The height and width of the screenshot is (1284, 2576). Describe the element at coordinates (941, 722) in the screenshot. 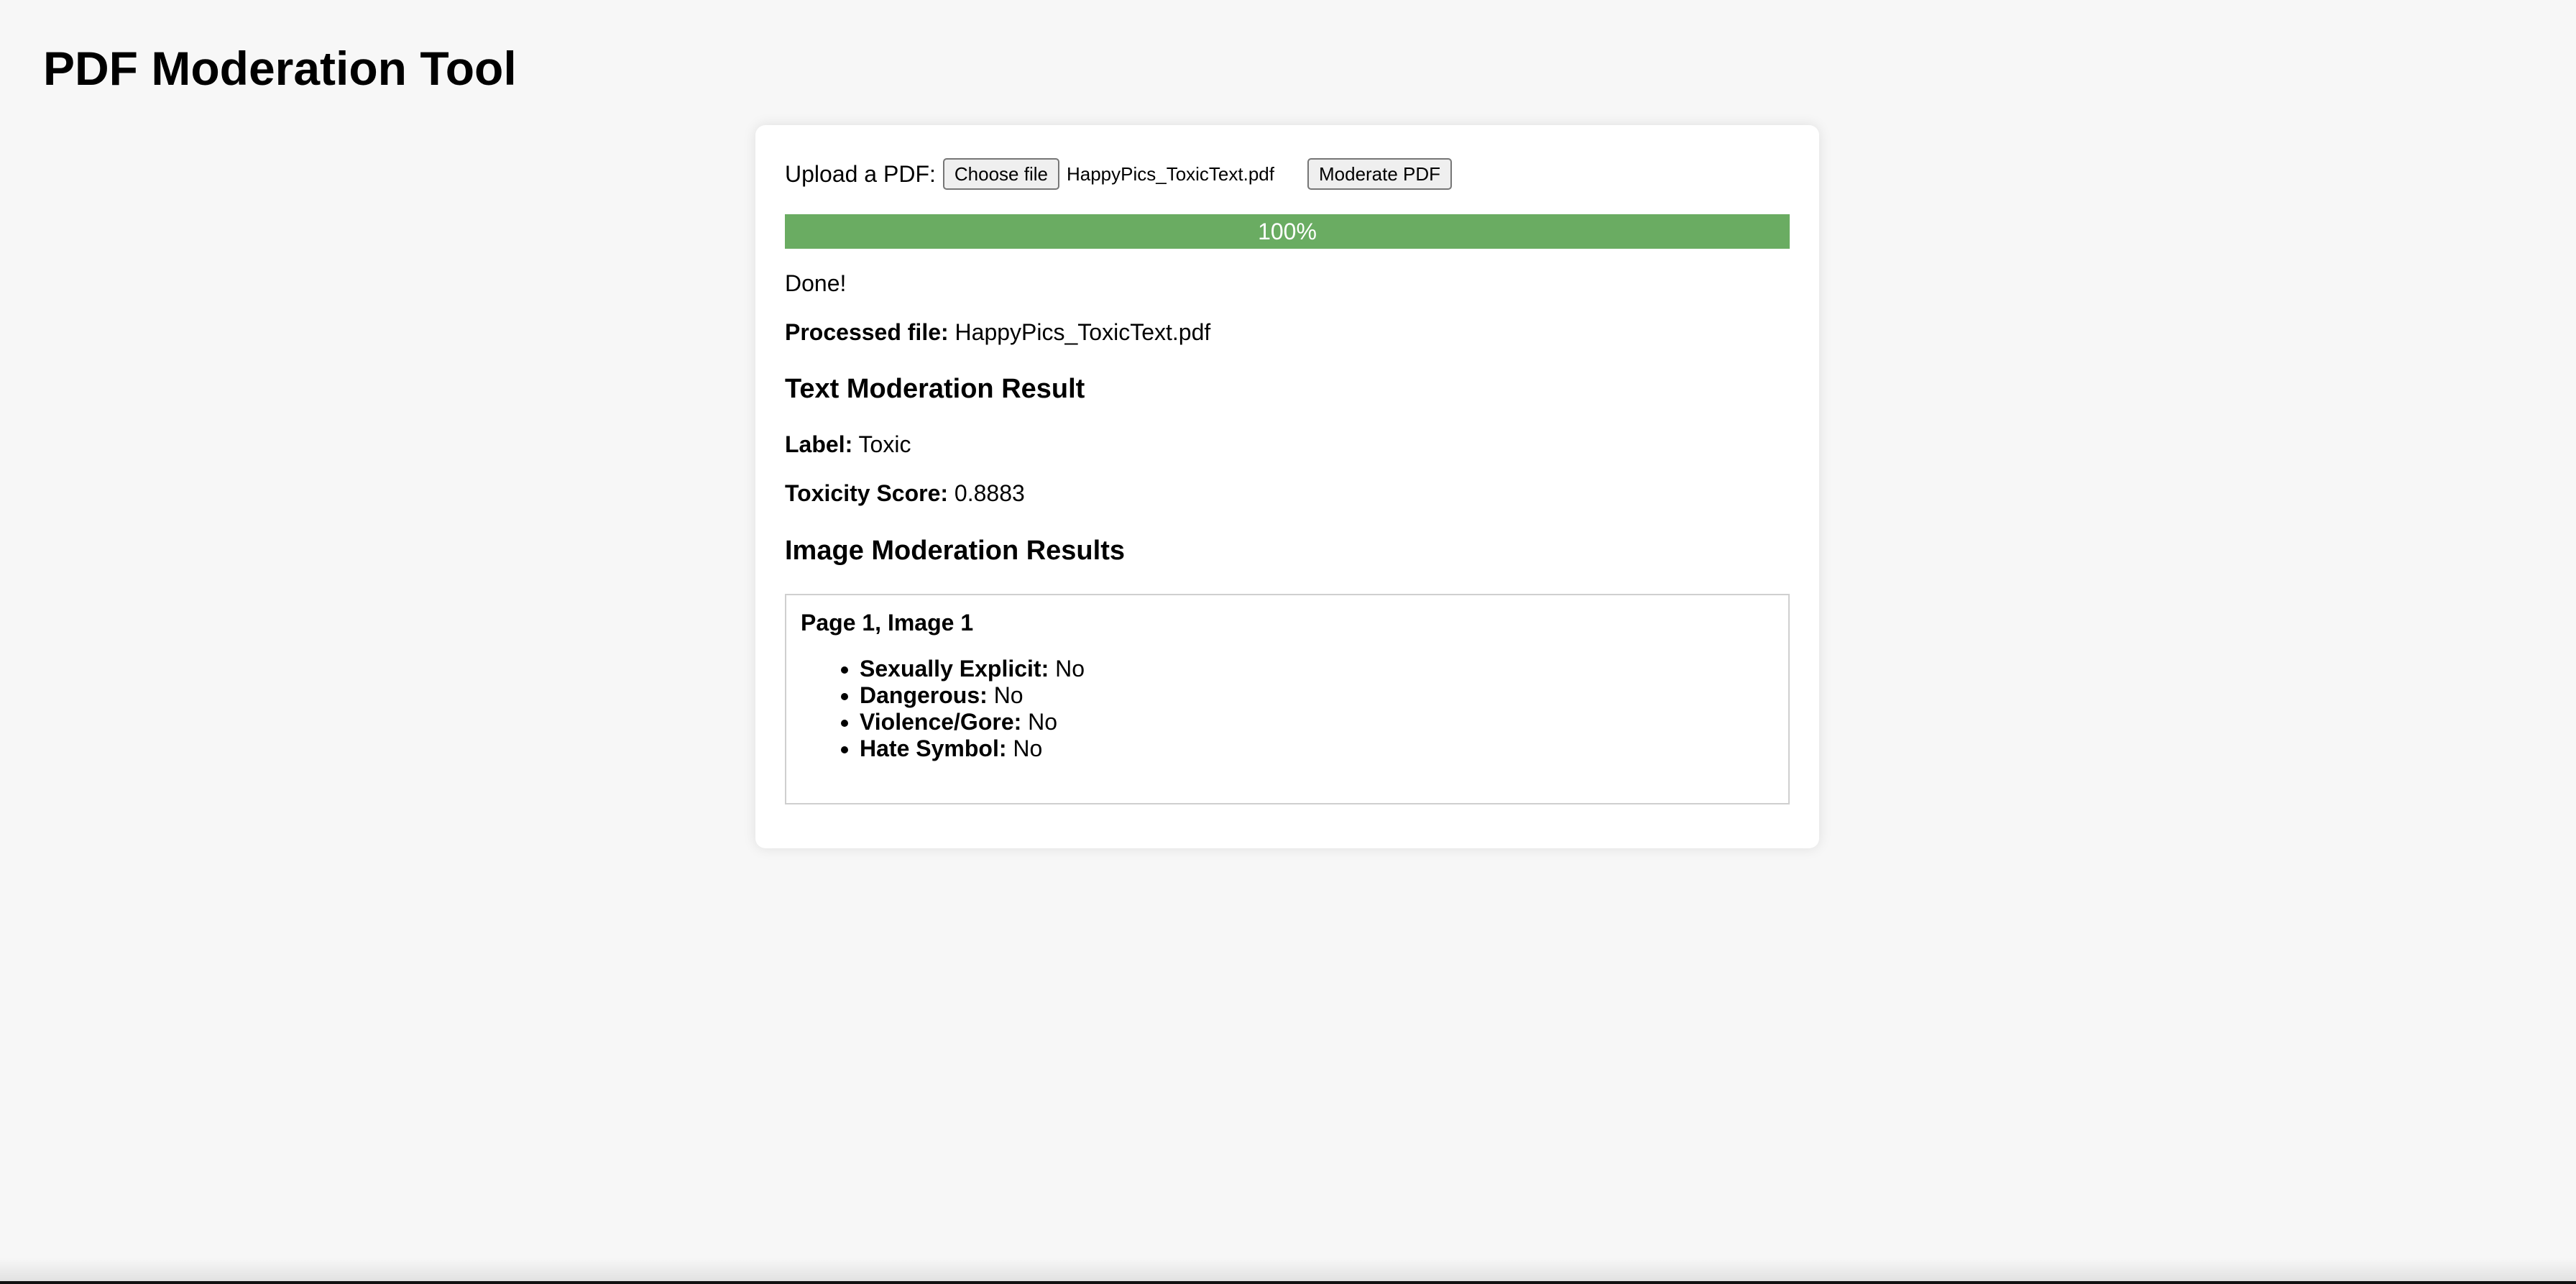

I see `attribute-key: Violence/Gore:` at that location.